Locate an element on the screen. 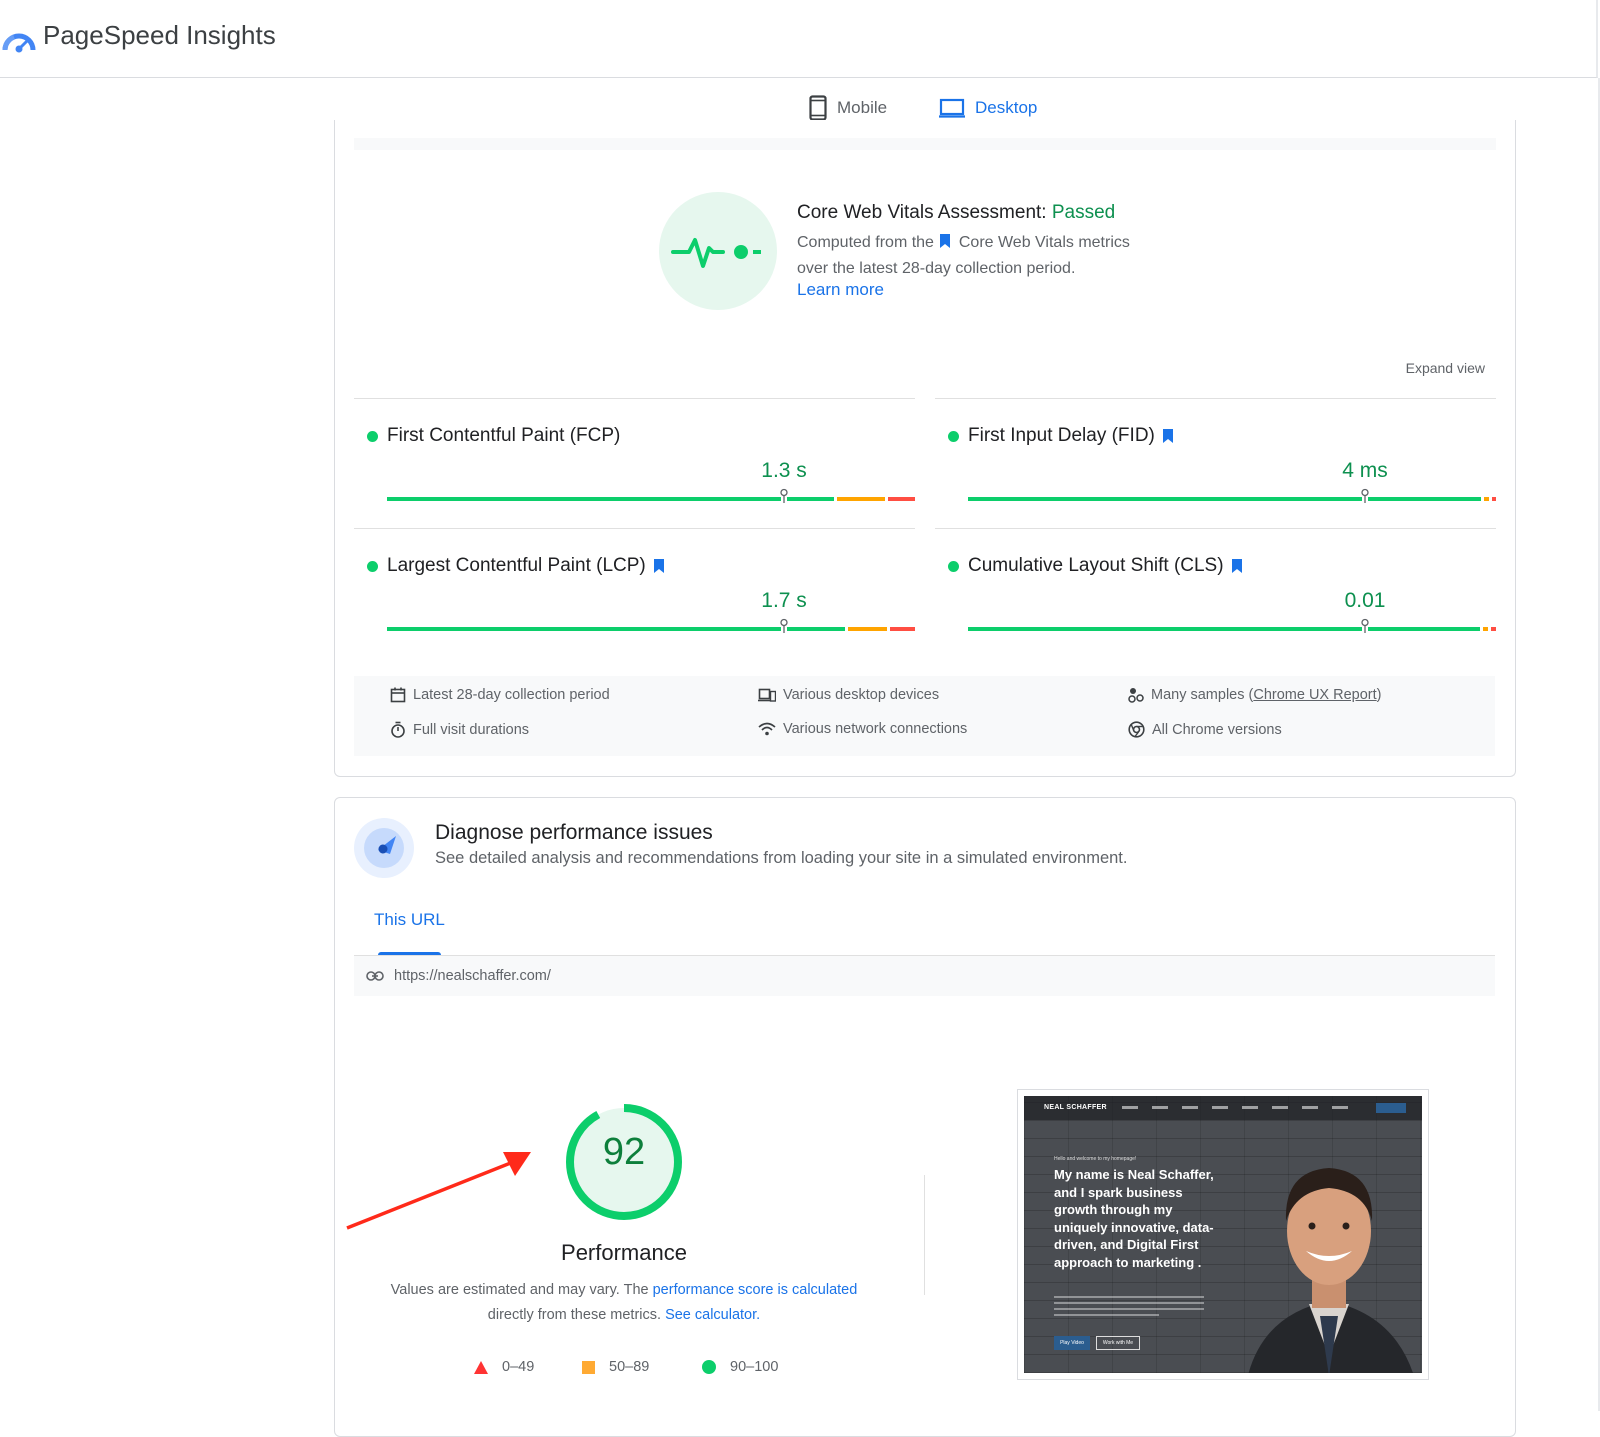 The height and width of the screenshot is (1437, 1600). screenshot-cta is located at coordinates (1391, 1108).